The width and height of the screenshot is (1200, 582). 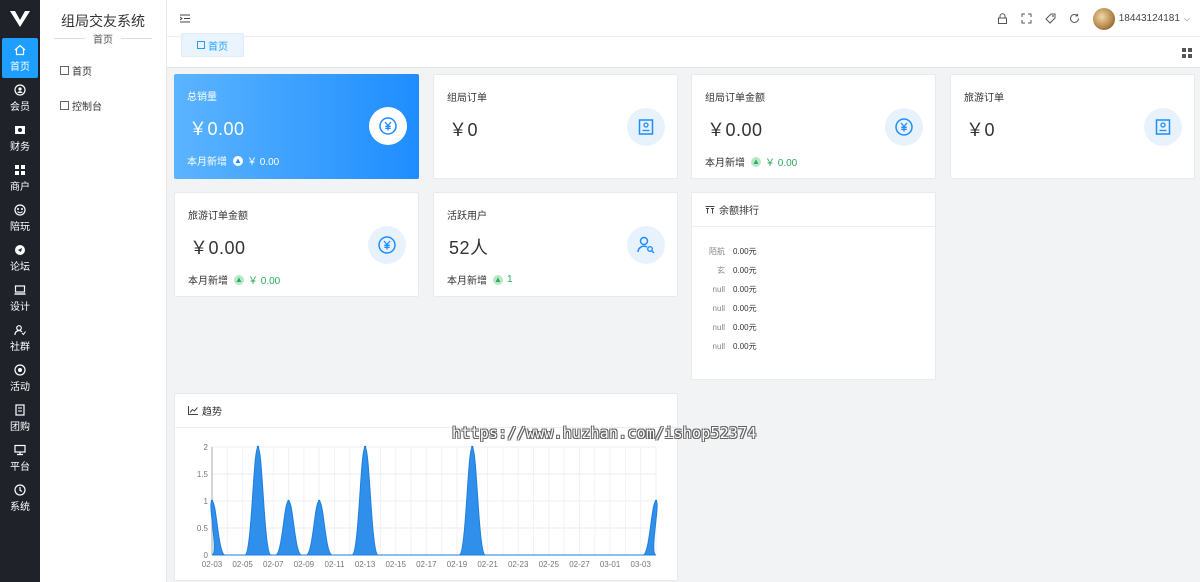 I want to click on ranking-name: 陌航, so click(x=717, y=251).